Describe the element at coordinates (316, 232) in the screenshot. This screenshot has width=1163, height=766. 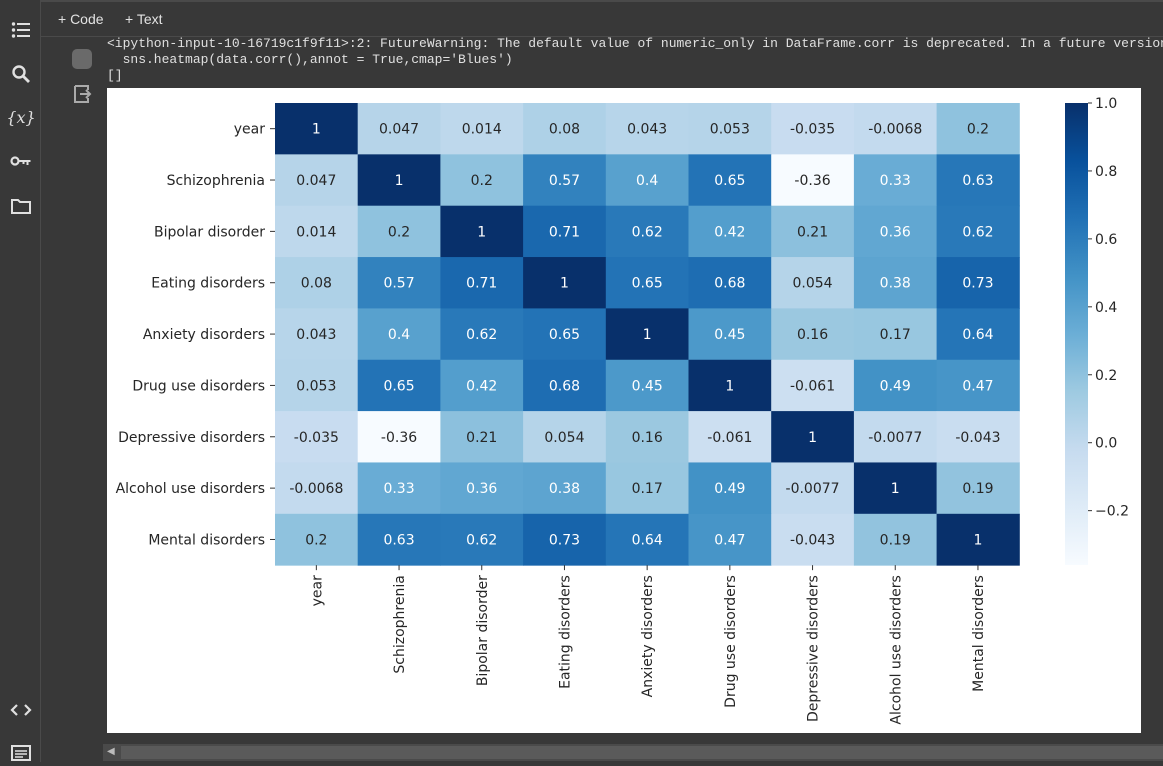
I see `cell-annotation: 0.014` at that location.